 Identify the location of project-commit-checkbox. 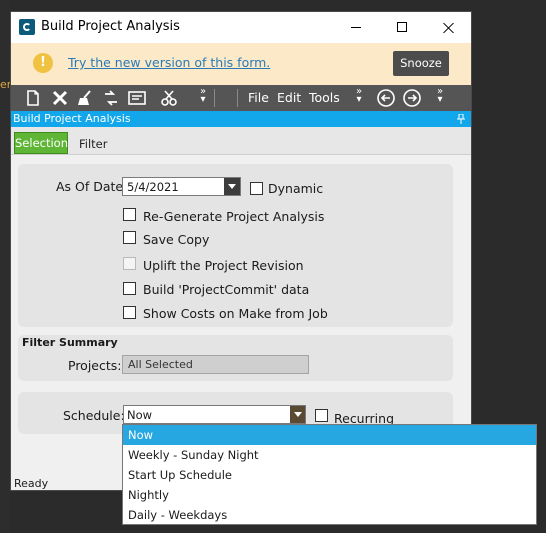
(129, 288).